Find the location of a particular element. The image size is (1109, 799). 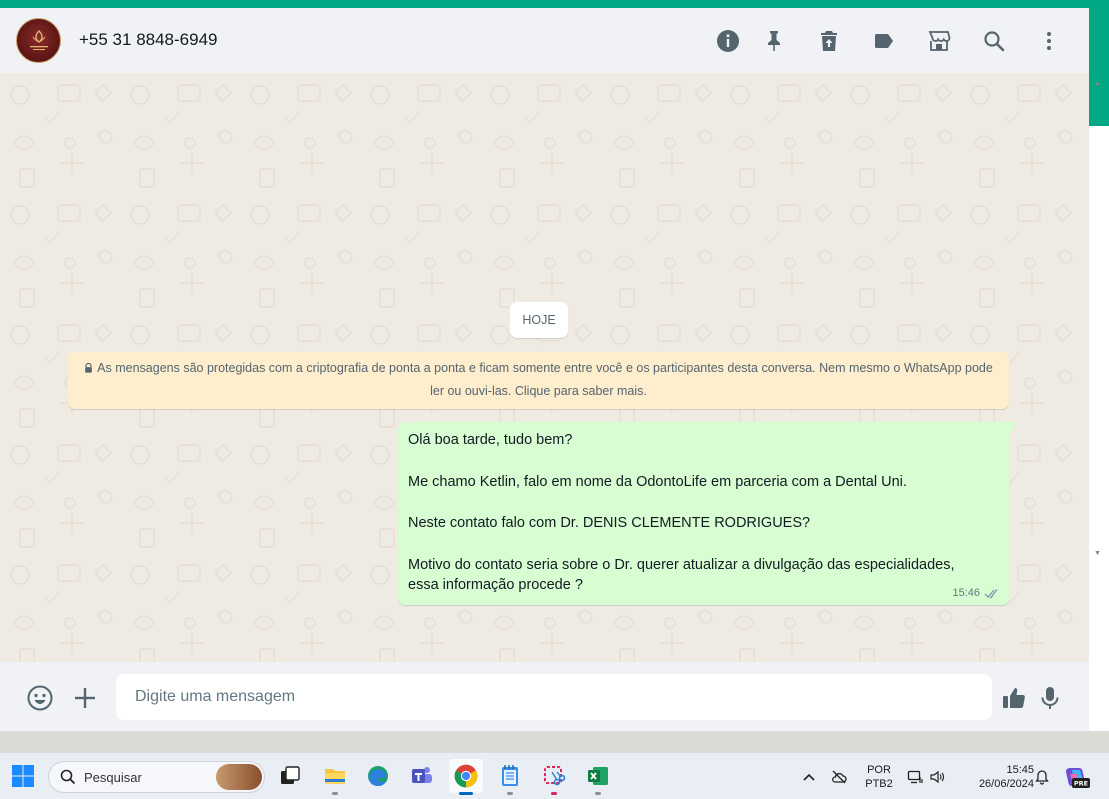

language-code: POR is located at coordinates (879, 770).